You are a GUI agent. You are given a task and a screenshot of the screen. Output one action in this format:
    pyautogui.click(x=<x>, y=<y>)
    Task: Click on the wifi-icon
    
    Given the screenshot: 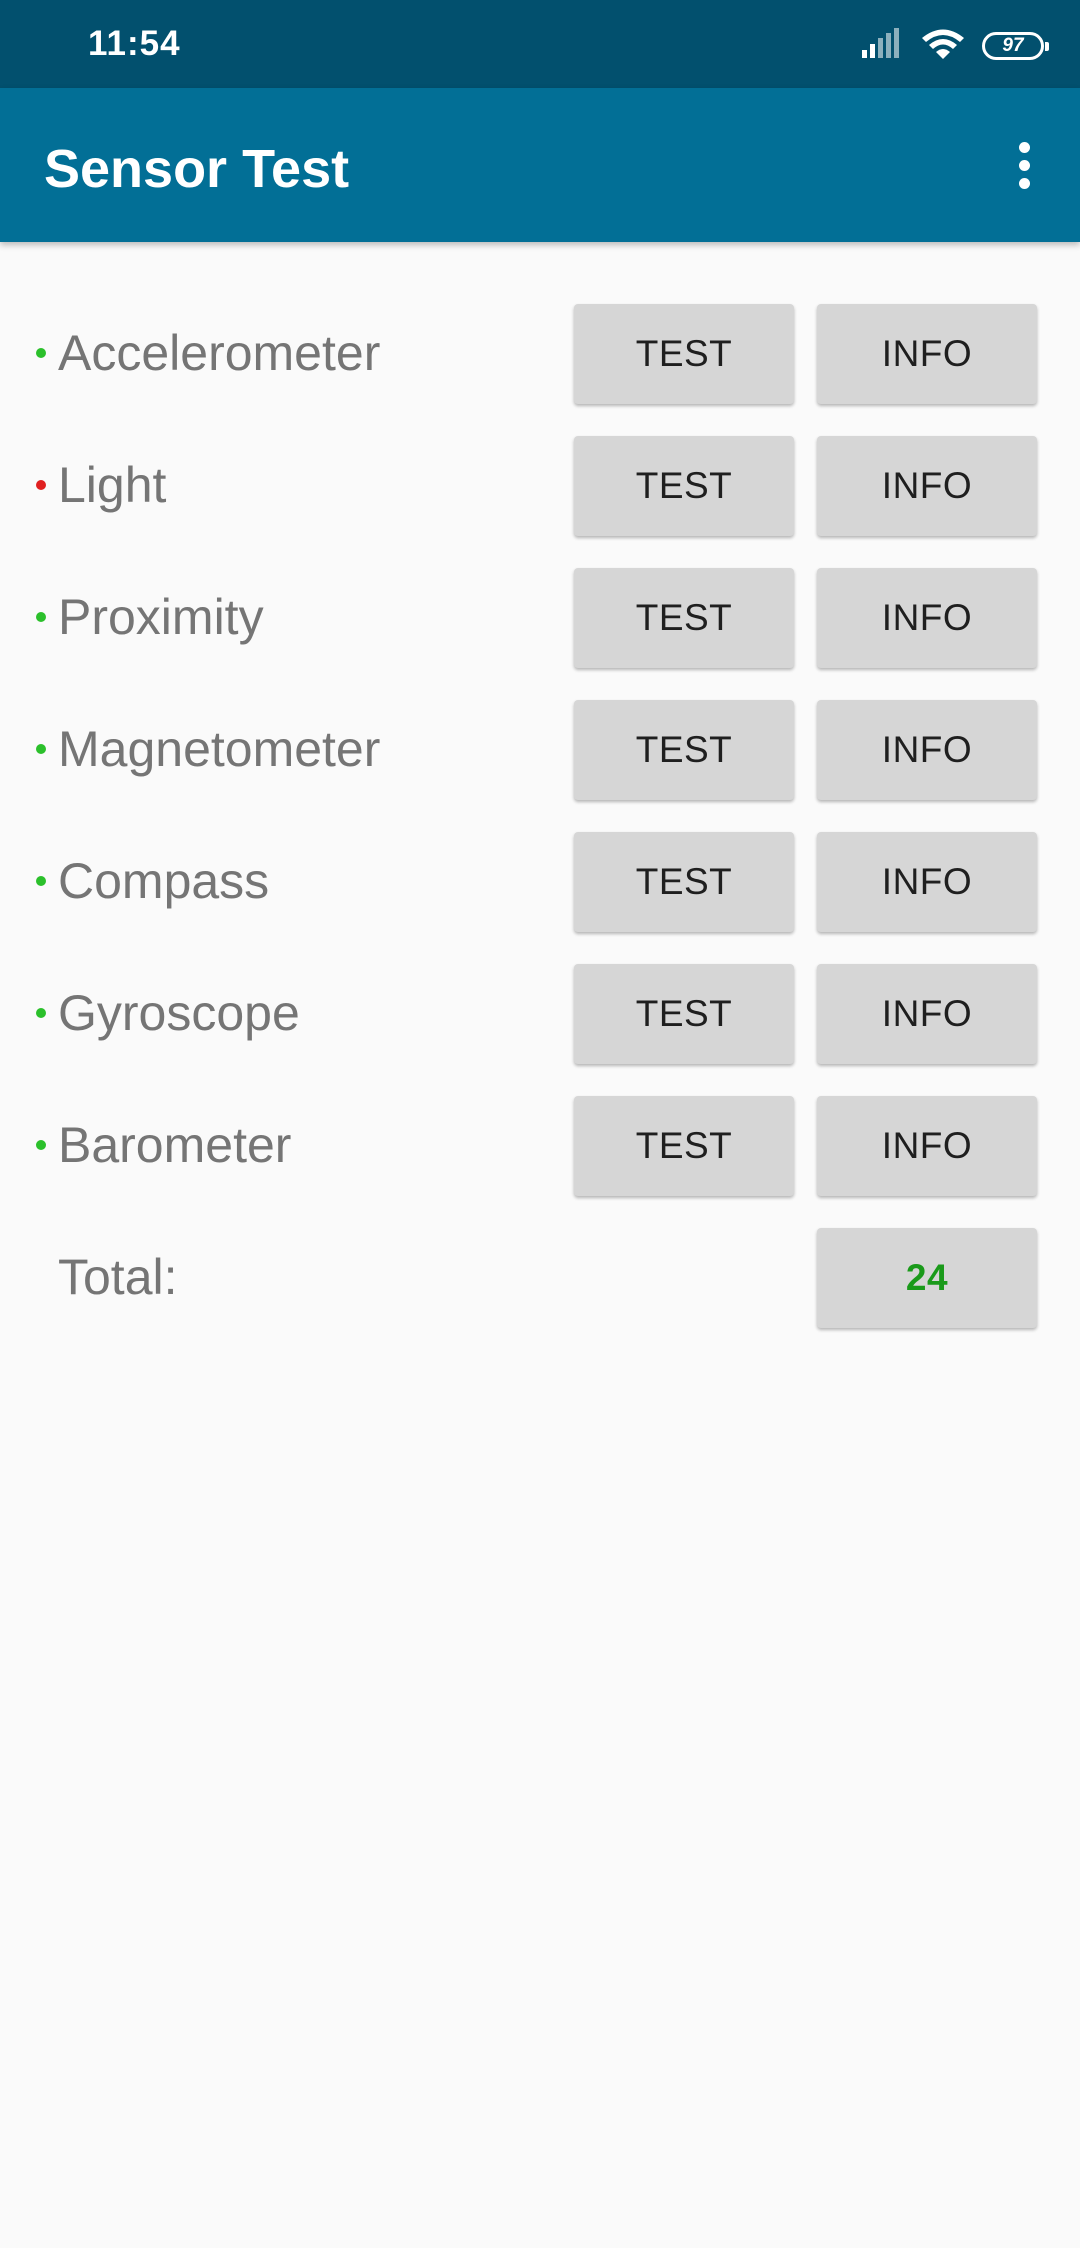 What is the action you would take?
    pyautogui.click(x=943, y=46)
    